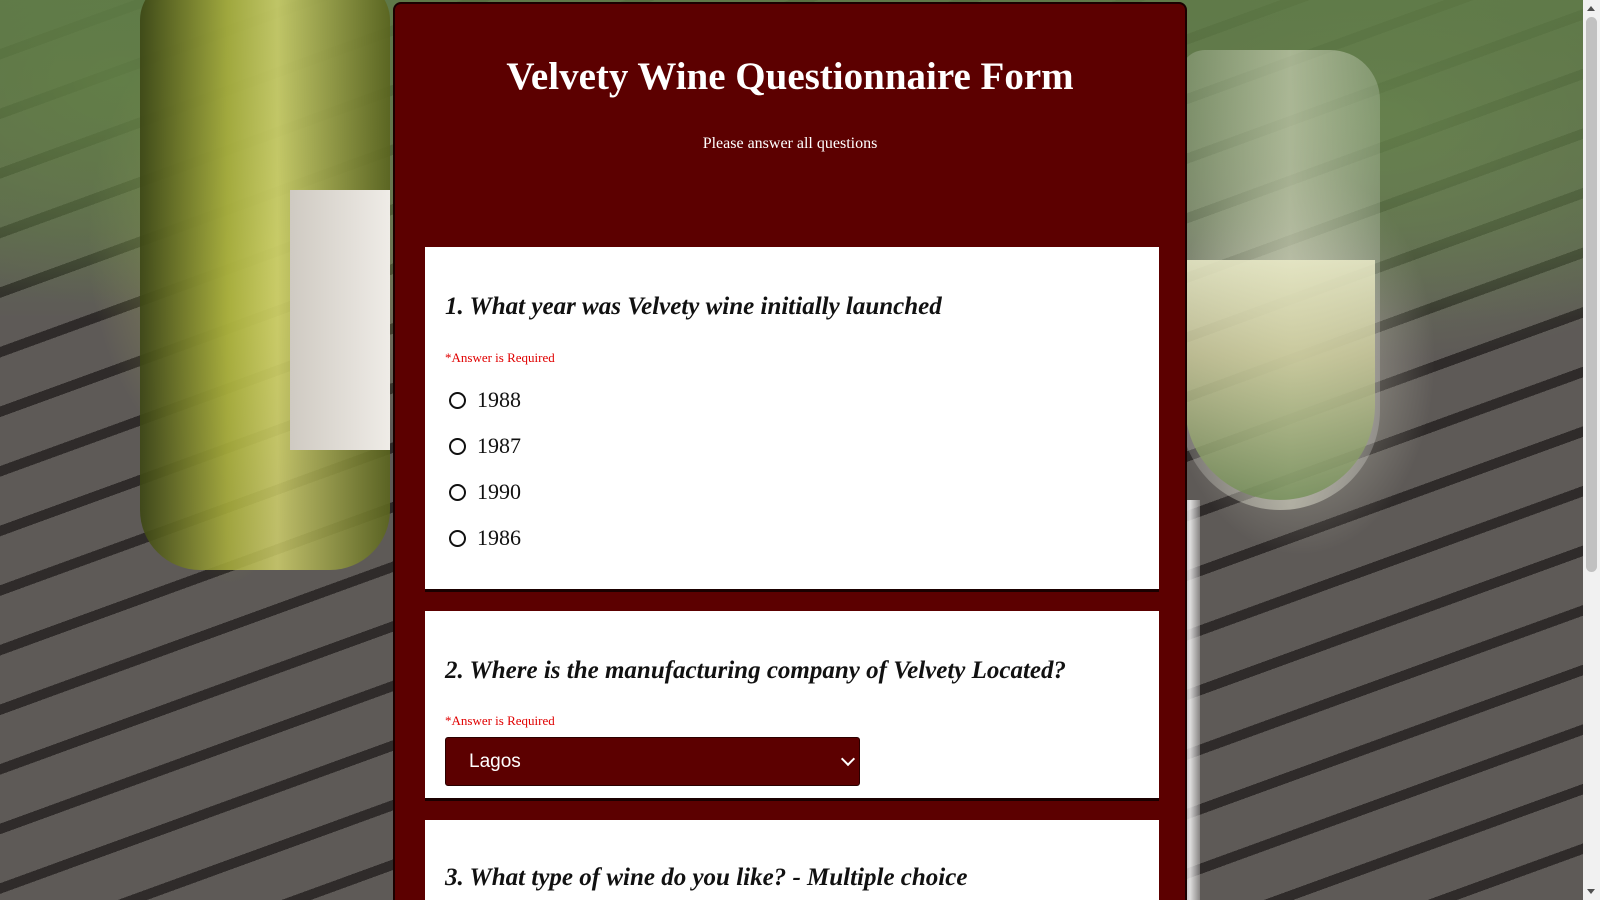 Image resolution: width=1600 pixels, height=900 pixels. I want to click on radio-option: 1988, so click(485, 400).